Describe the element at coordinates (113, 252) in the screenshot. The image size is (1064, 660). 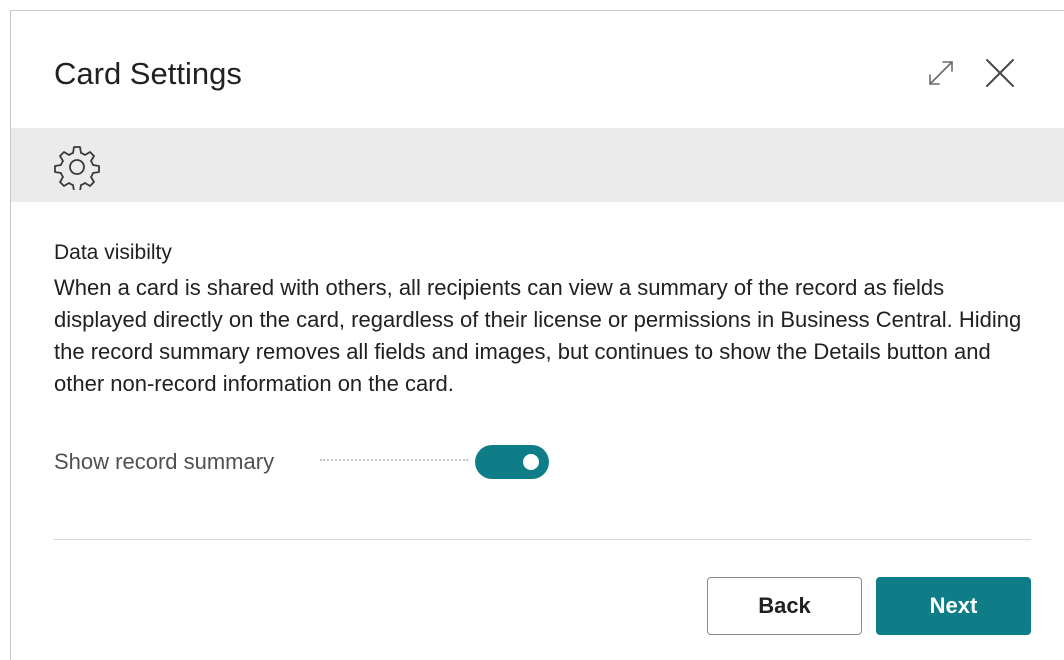
I see `section-title: Data visibilty` at that location.